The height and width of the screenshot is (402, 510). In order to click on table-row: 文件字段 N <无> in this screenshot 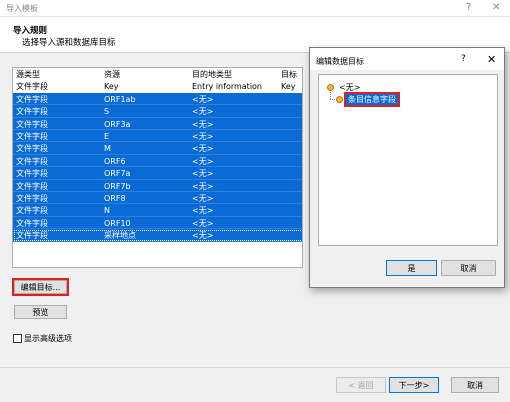, I will do `click(157, 210)`.